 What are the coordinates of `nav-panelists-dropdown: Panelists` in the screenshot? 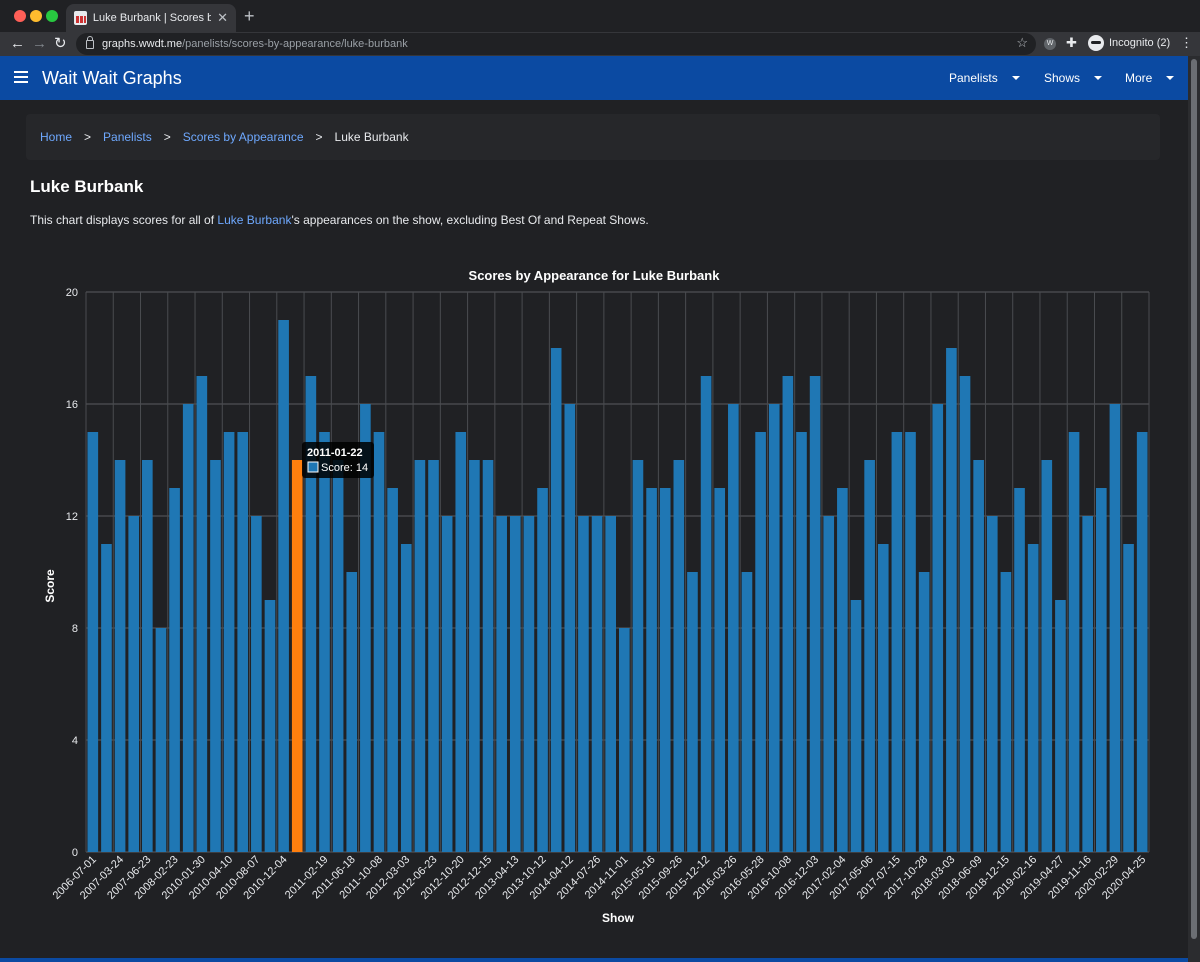 It's located at (984, 78).